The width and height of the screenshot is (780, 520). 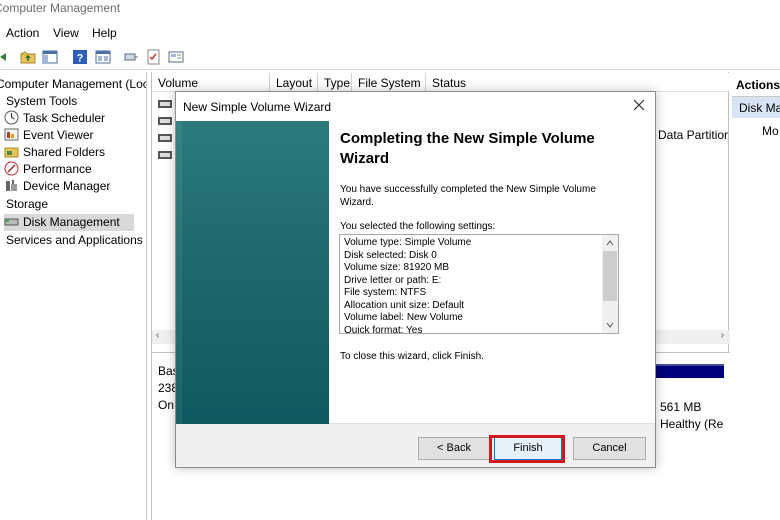 I want to click on wizard-titlebar: New Simple Volume Wizard, so click(x=415, y=106).